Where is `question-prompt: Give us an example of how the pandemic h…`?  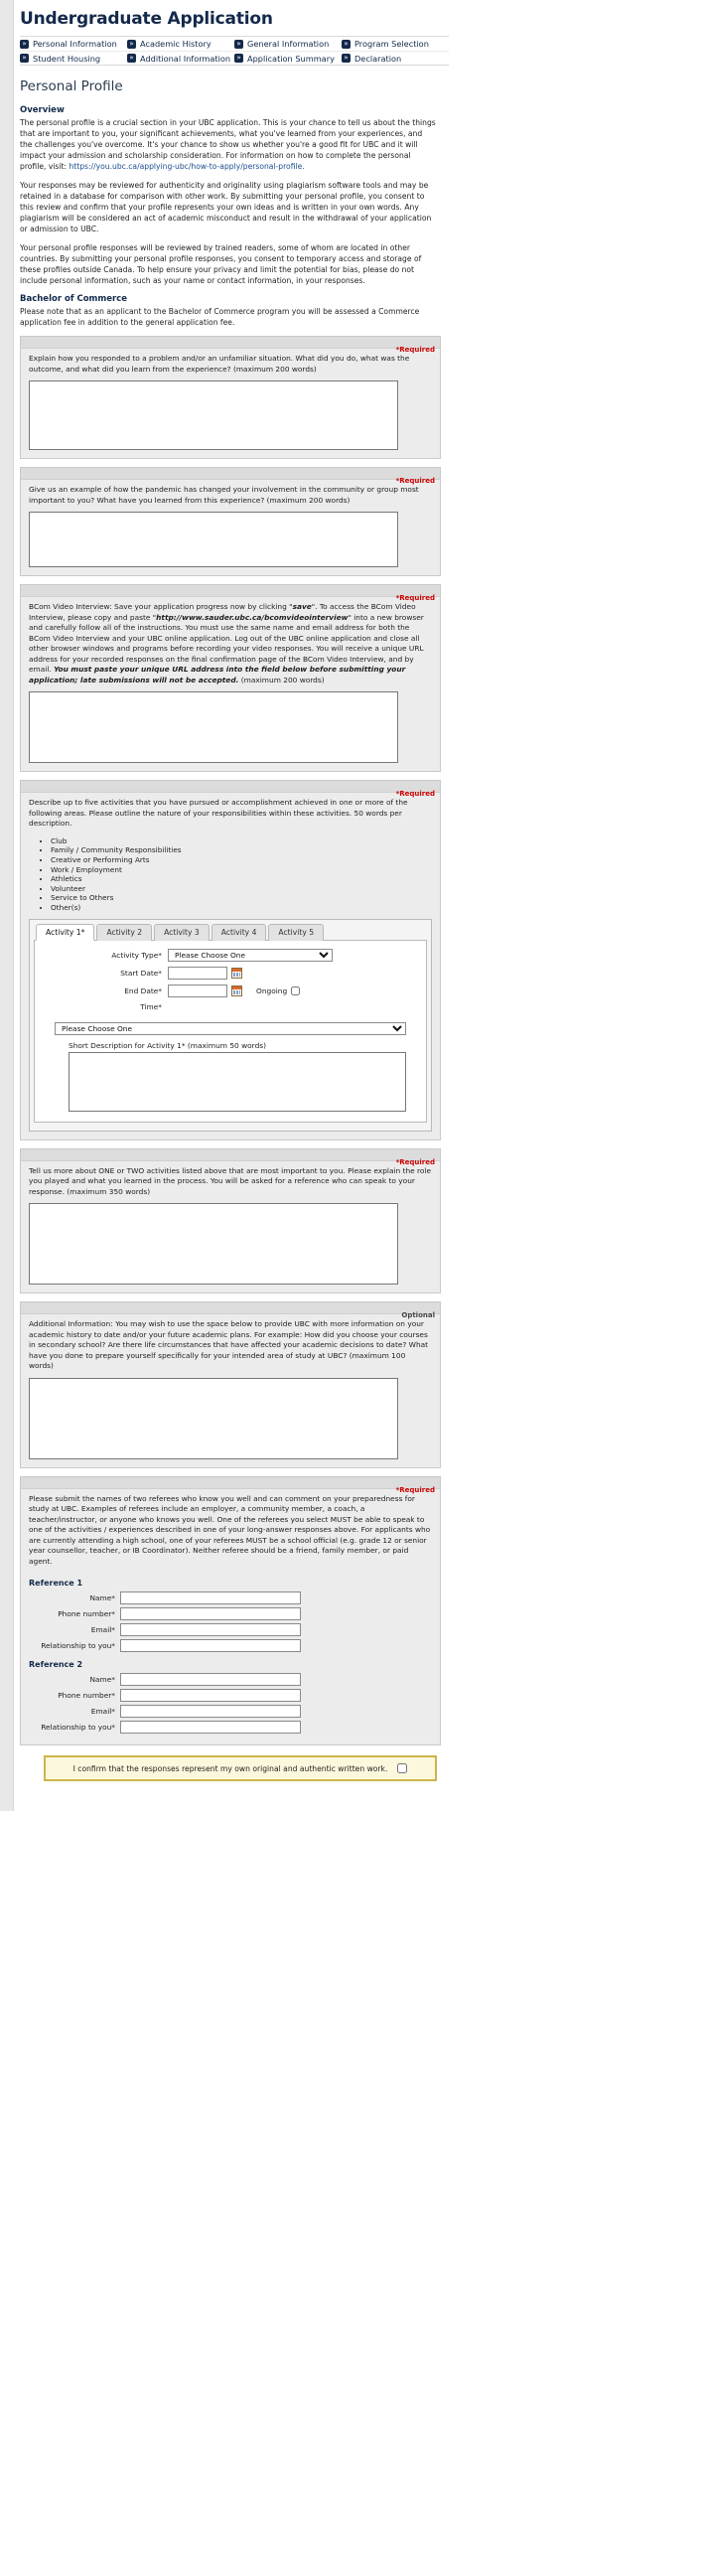
question-prompt: Give us an example of how the pandemic h… is located at coordinates (224, 495).